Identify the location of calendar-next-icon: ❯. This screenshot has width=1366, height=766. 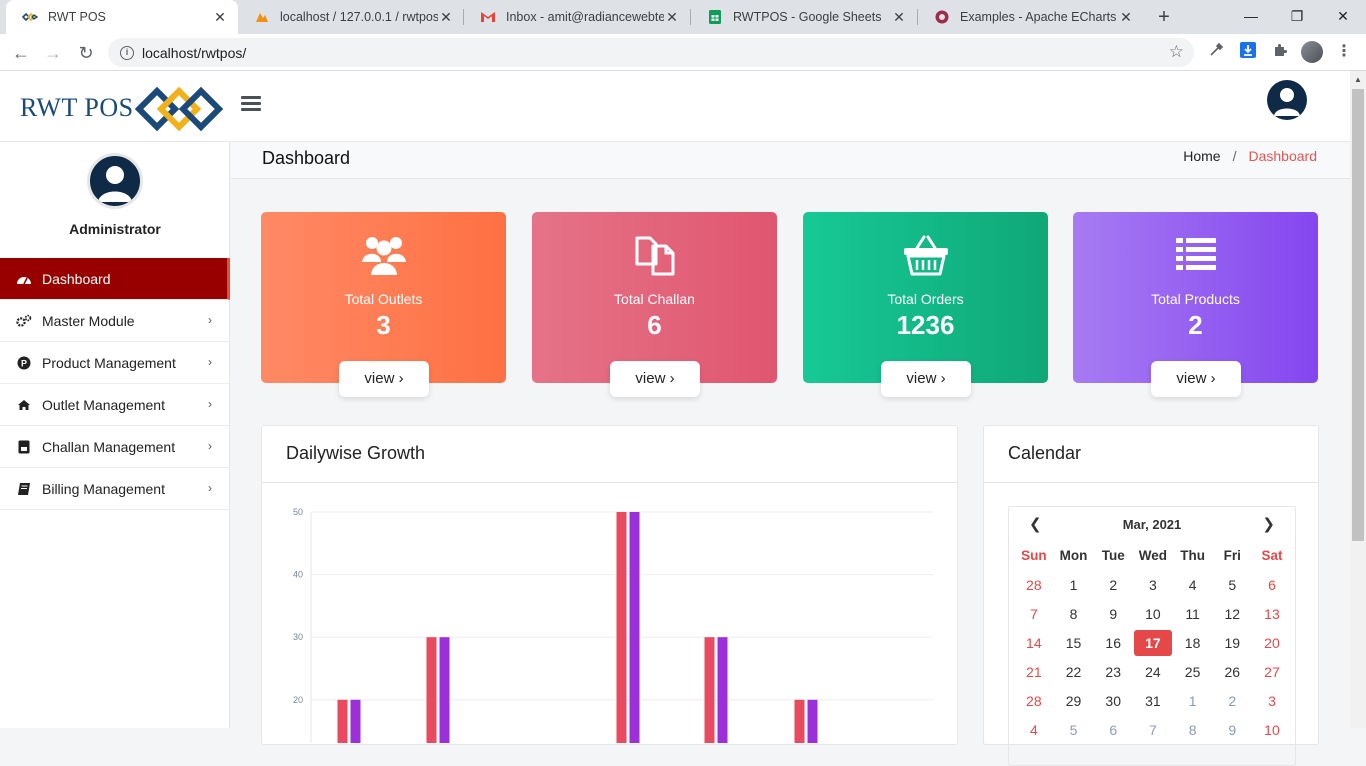
(1268, 524).